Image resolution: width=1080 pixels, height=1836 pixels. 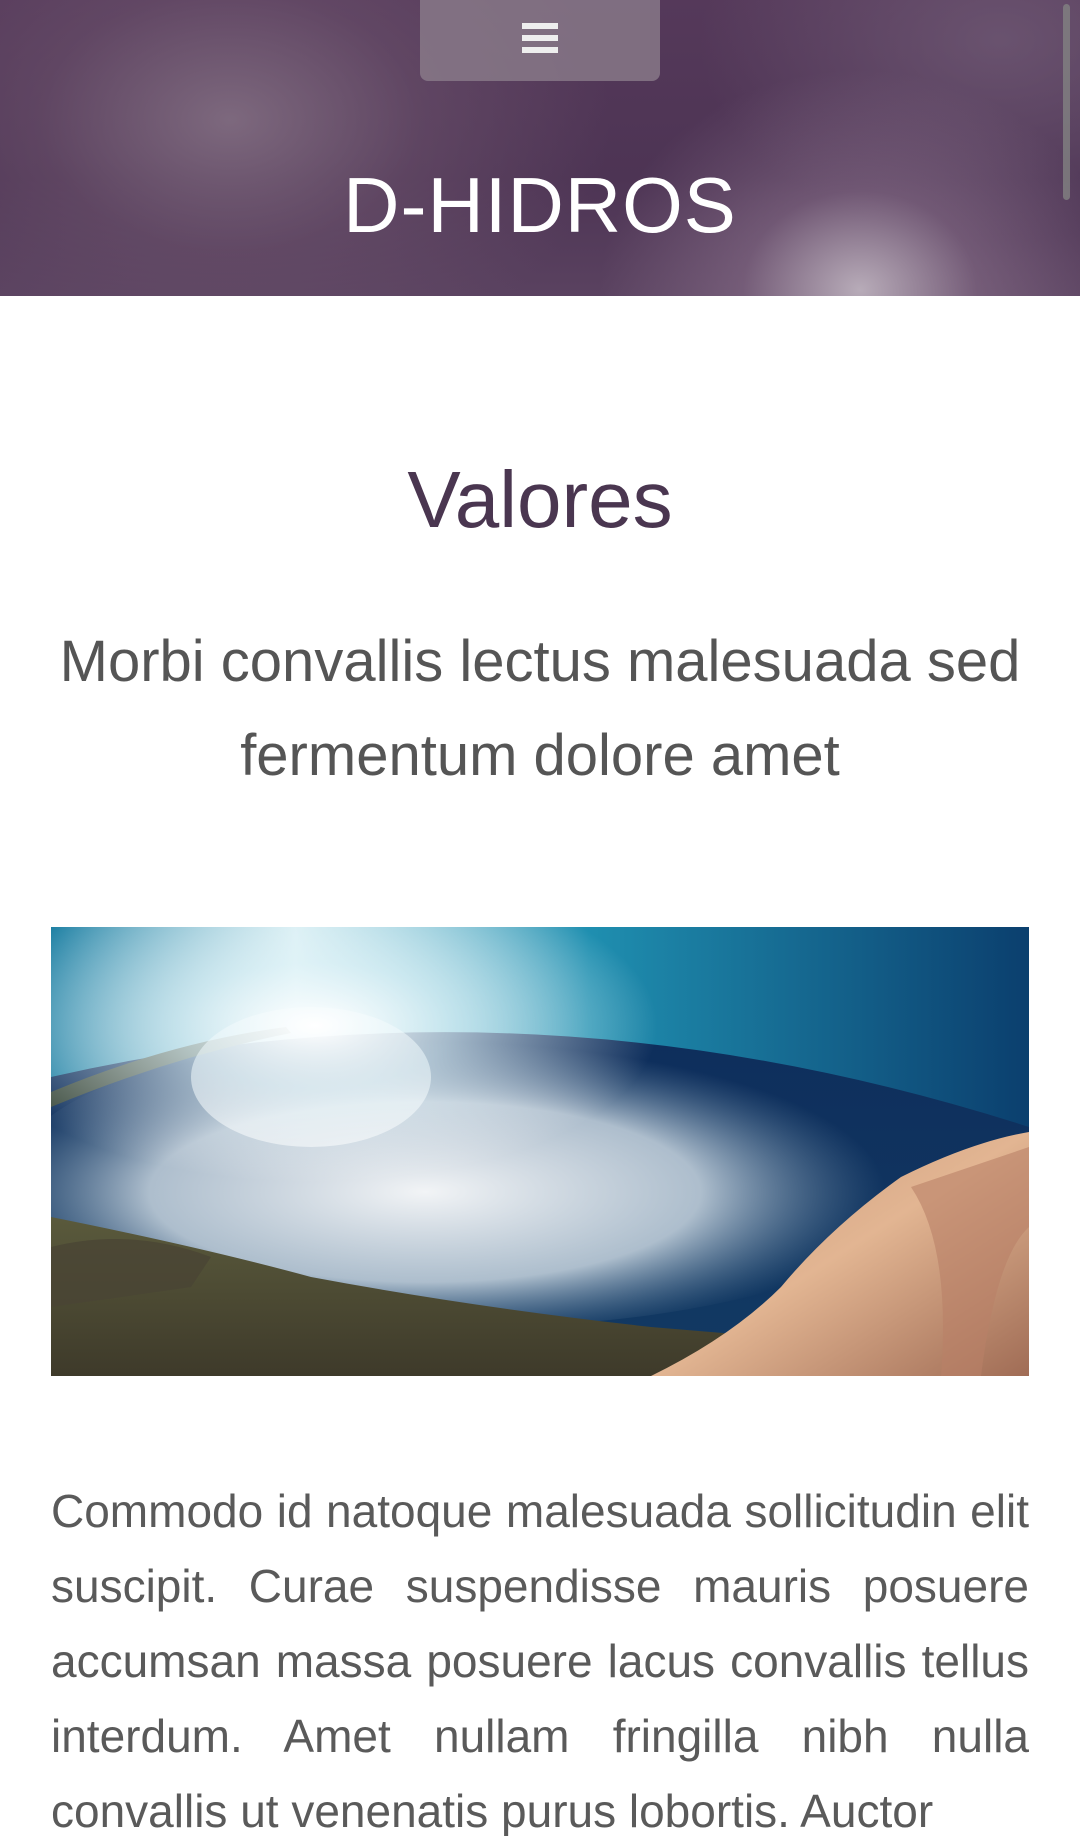 What do you see at coordinates (540, 499) in the screenshot?
I see `section-title: Valores` at bounding box center [540, 499].